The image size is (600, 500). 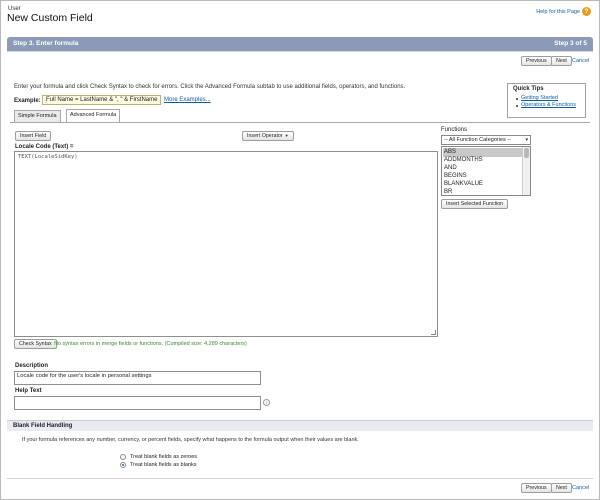 What do you see at coordinates (123, 457) in the screenshot?
I see `radio-treat-as-zeroes` at bounding box center [123, 457].